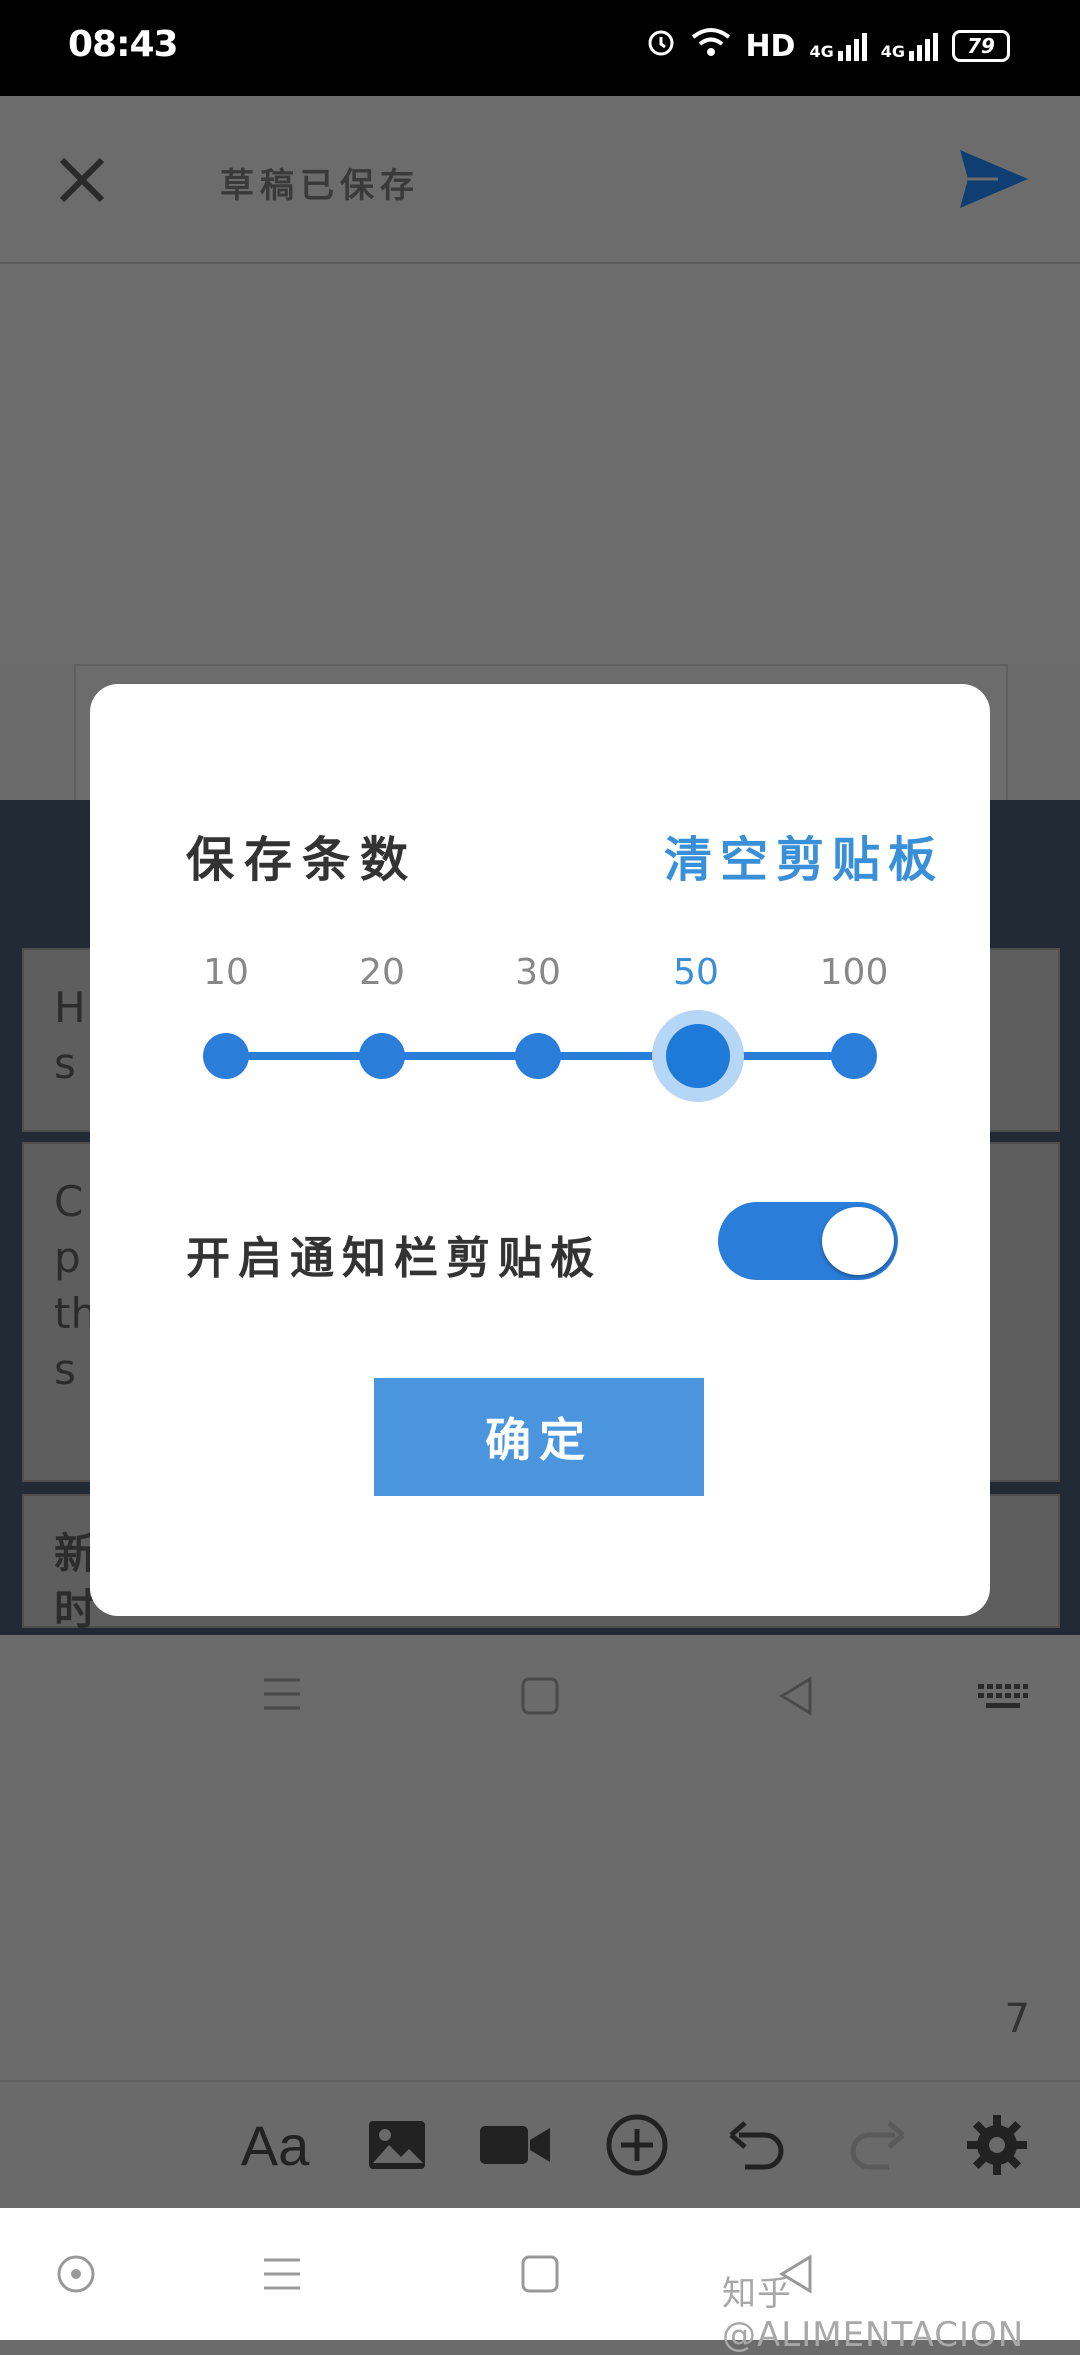 Image resolution: width=1080 pixels, height=2355 pixels. Describe the element at coordinates (515, 2145) in the screenshot. I see `video-icon` at that location.